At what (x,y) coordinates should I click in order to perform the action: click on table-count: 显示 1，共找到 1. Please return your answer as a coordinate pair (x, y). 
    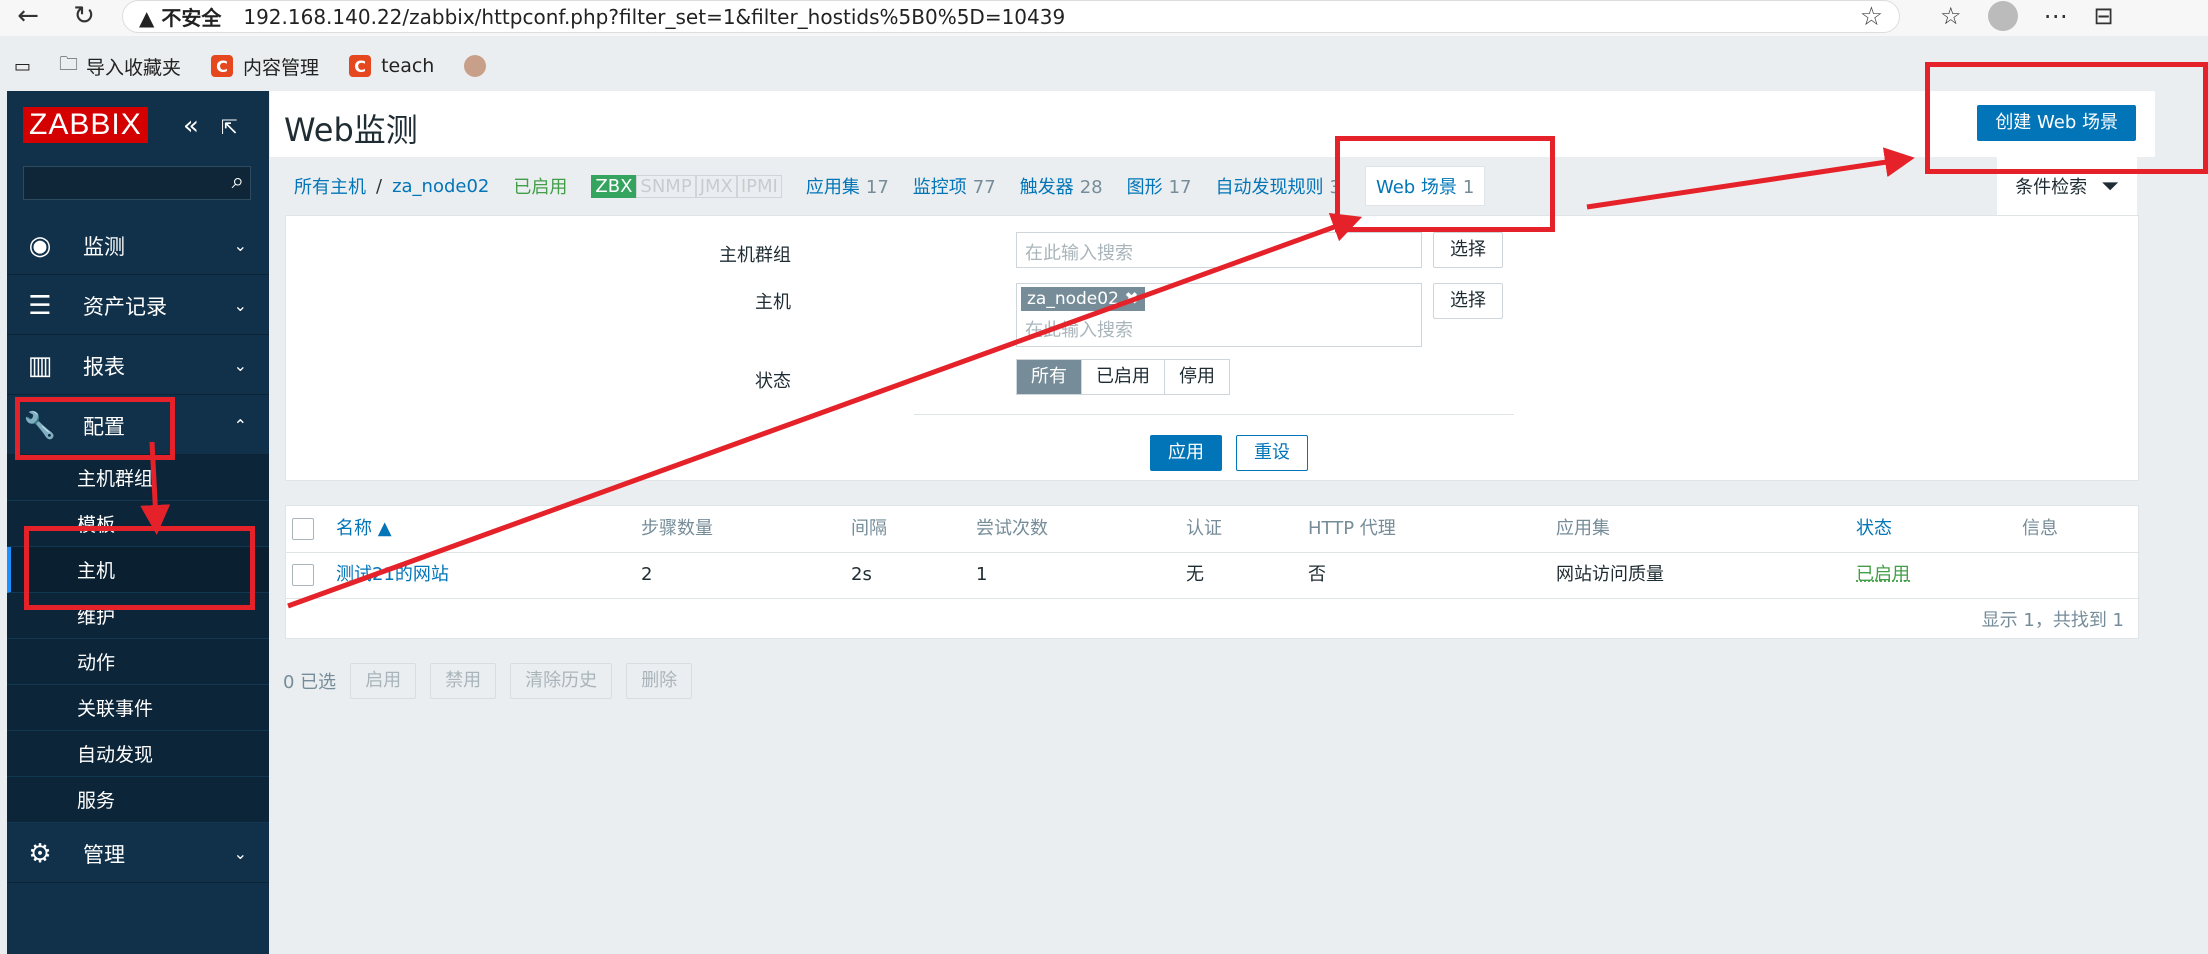
    Looking at the image, I should click on (2052, 620).